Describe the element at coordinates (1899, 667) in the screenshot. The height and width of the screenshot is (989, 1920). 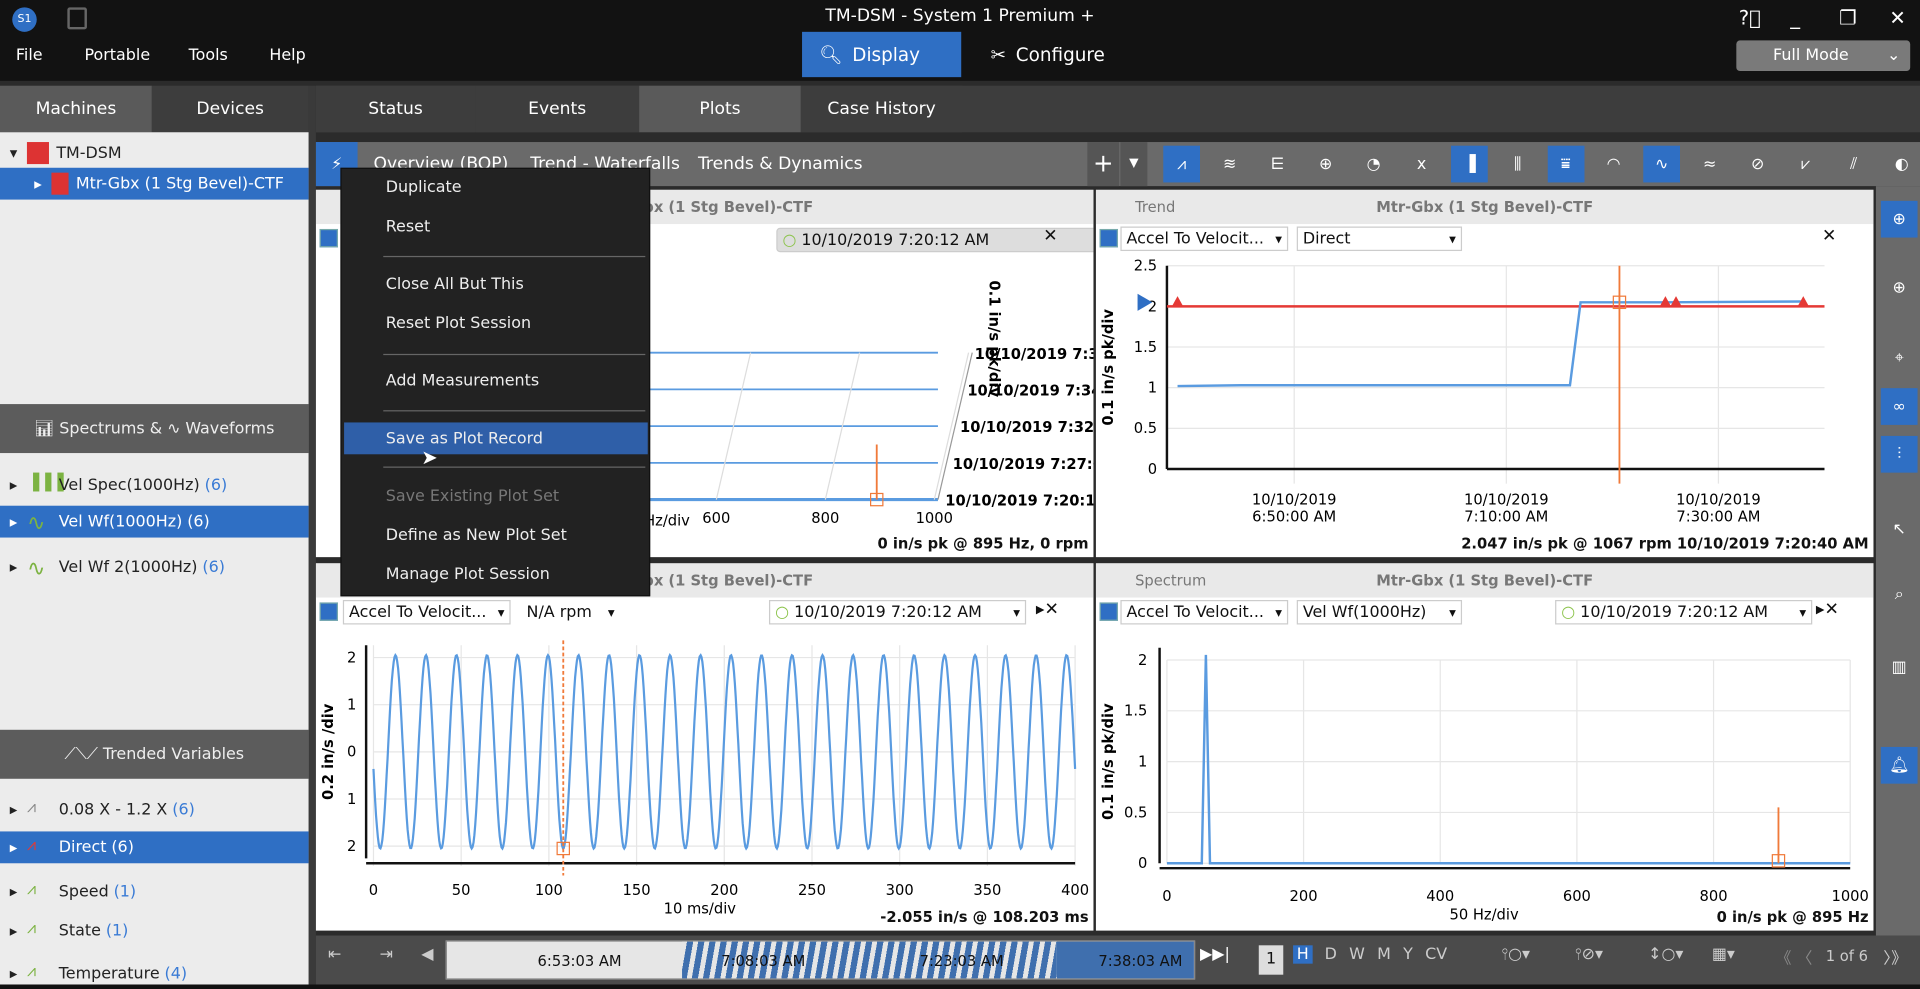
I see `scale-icon: ▥` at that location.